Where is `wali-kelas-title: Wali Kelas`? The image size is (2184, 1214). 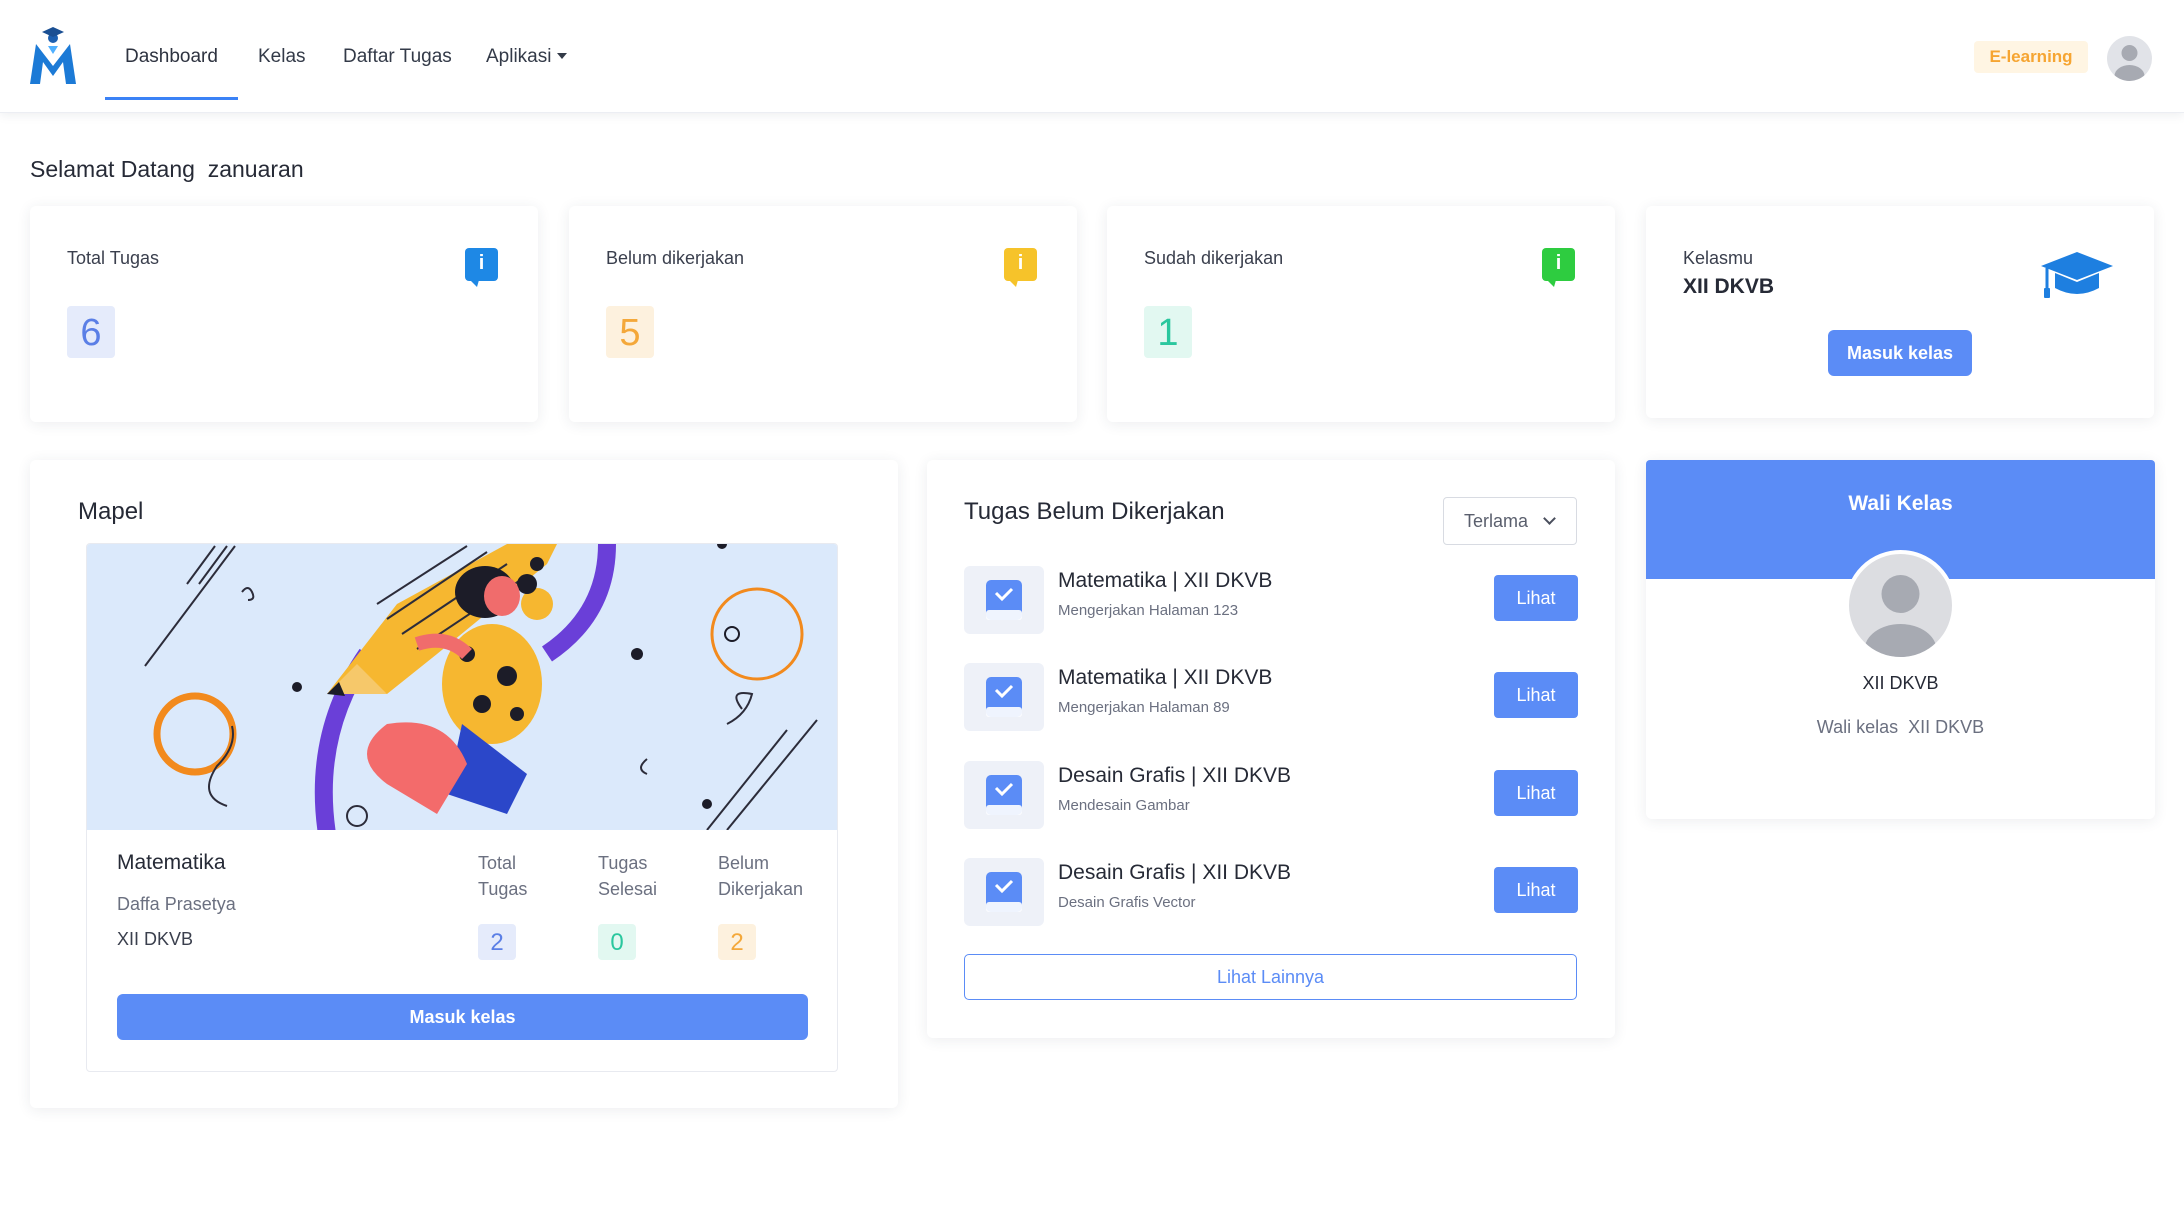
wali-kelas-title: Wali Kelas is located at coordinates (1900, 503).